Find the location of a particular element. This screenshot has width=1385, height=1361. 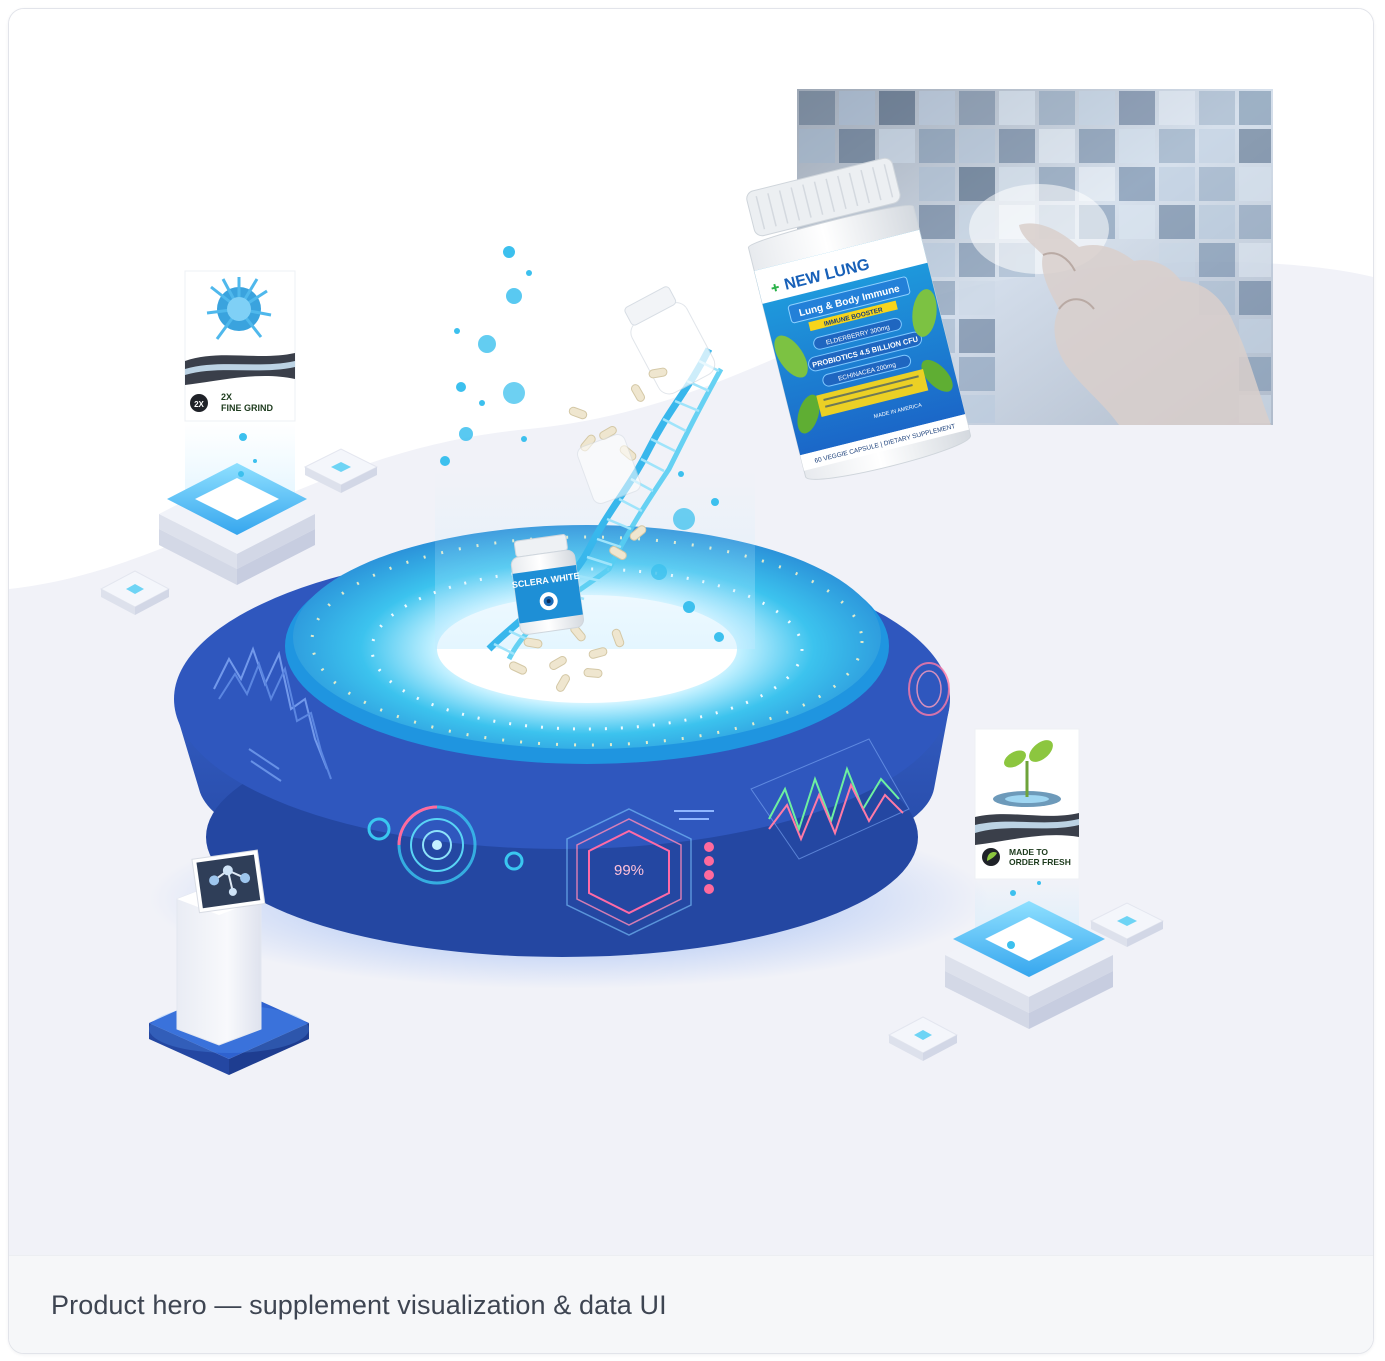

fine-grind-label-line2: FINE GRIND is located at coordinates (247, 408).